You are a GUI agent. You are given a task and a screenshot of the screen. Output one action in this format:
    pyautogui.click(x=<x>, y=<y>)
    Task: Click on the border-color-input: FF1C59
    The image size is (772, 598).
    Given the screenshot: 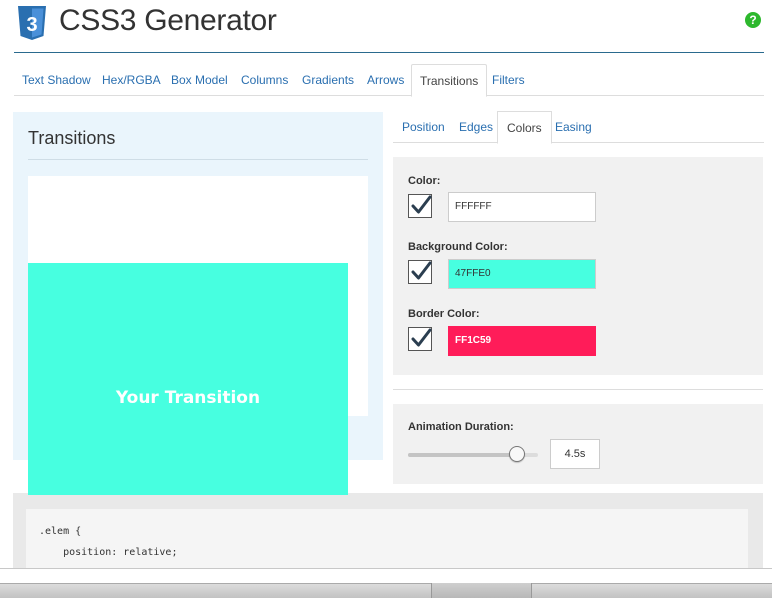 What is the action you would take?
    pyautogui.click(x=522, y=341)
    